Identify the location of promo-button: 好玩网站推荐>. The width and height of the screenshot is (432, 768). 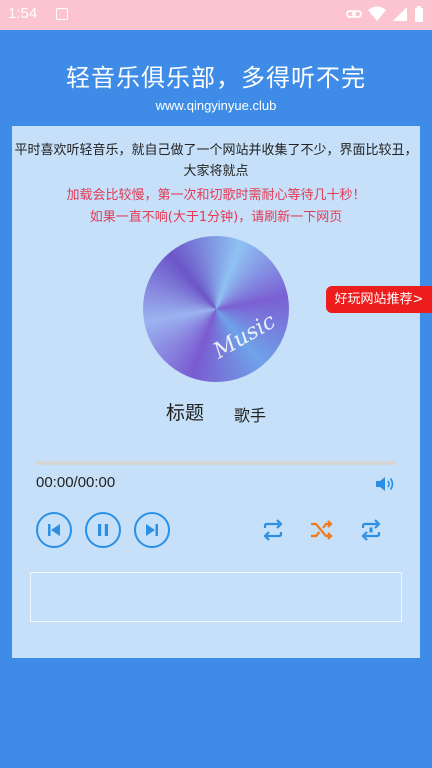
(379, 299).